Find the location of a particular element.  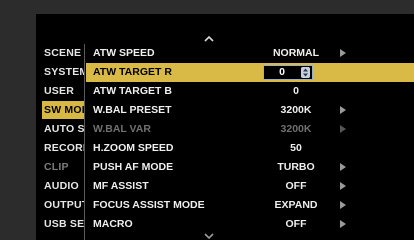

tab-output: OUTPUT is located at coordinates (64, 205).